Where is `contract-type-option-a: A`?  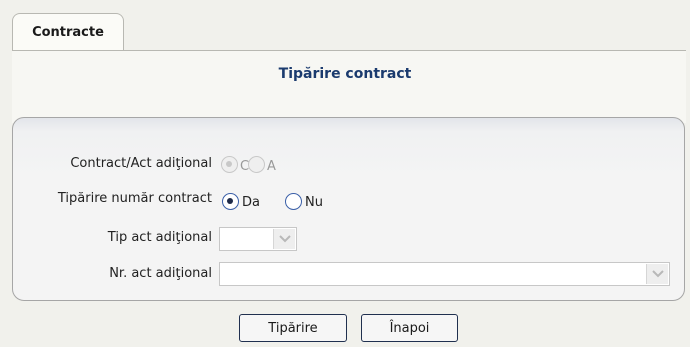 contract-type-option-a: A is located at coordinates (271, 166).